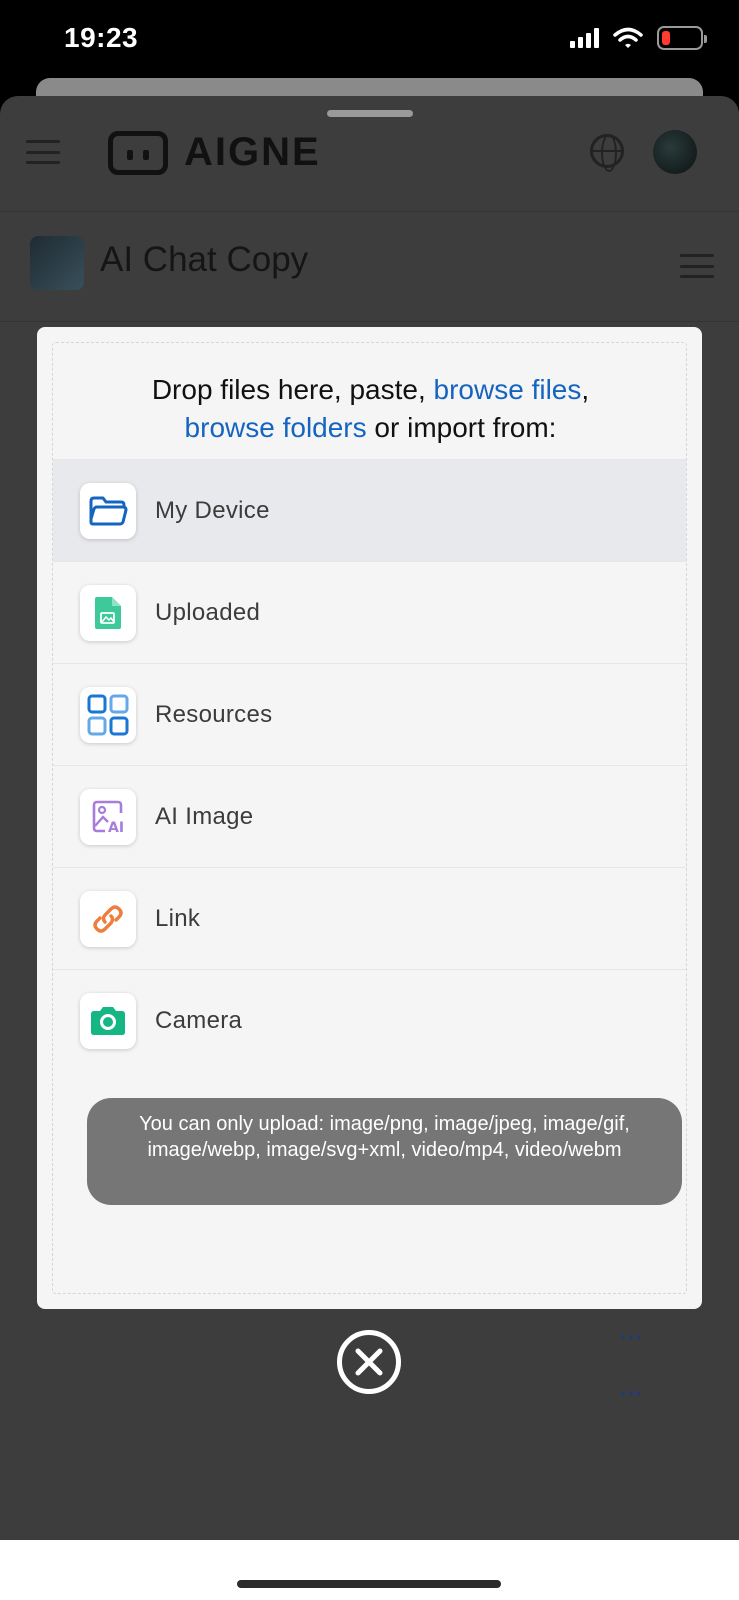  What do you see at coordinates (204, 816) in the screenshot?
I see `source-label: AI Image` at bounding box center [204, 816].